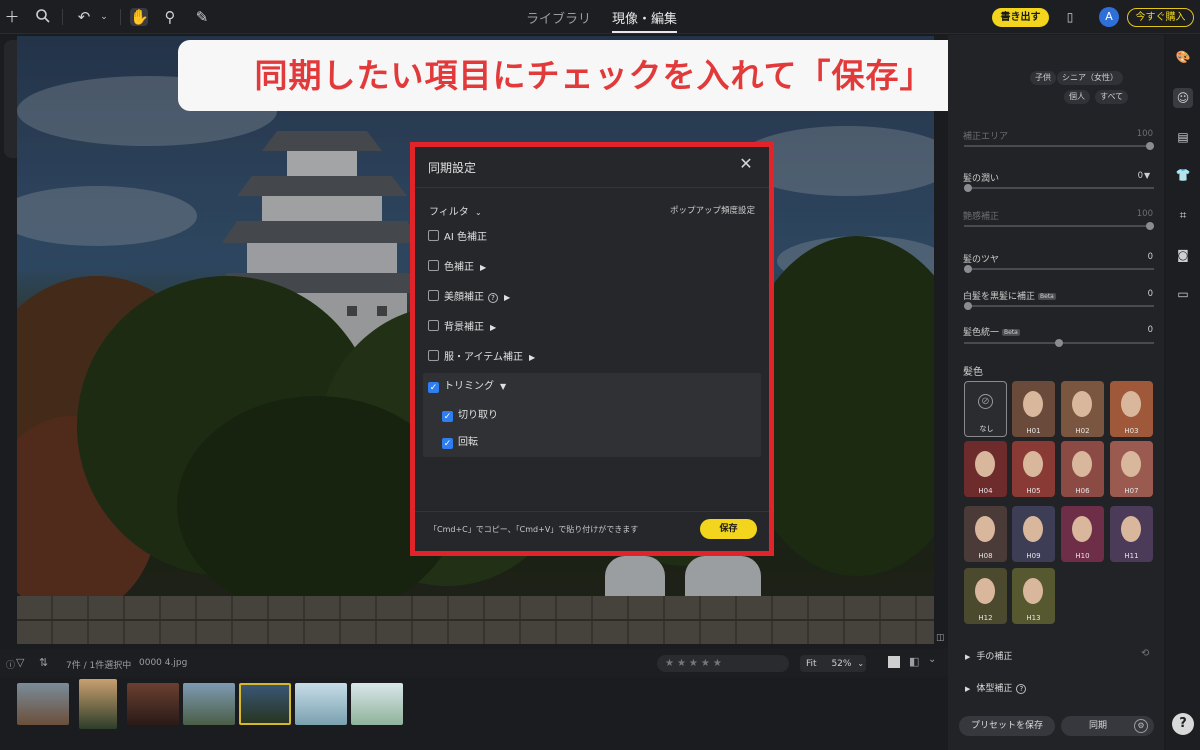 This screenshot has height=750, width=1200. I want to click on export-button: 書き出す, so click(1020, 17).